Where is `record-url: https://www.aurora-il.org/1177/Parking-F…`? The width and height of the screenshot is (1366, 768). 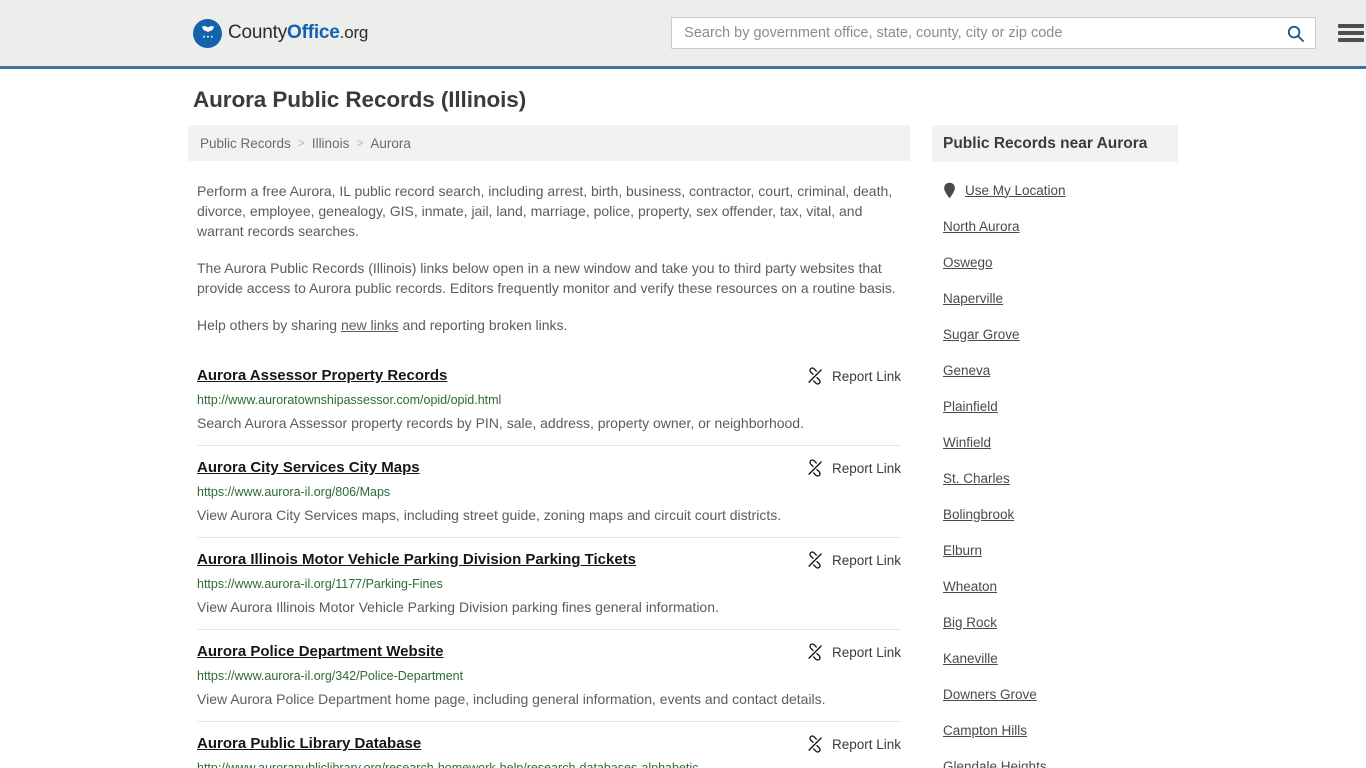
record-url: https://www.aurora-il.org/1177/Parking-F… is located at coordinates (549, 584).